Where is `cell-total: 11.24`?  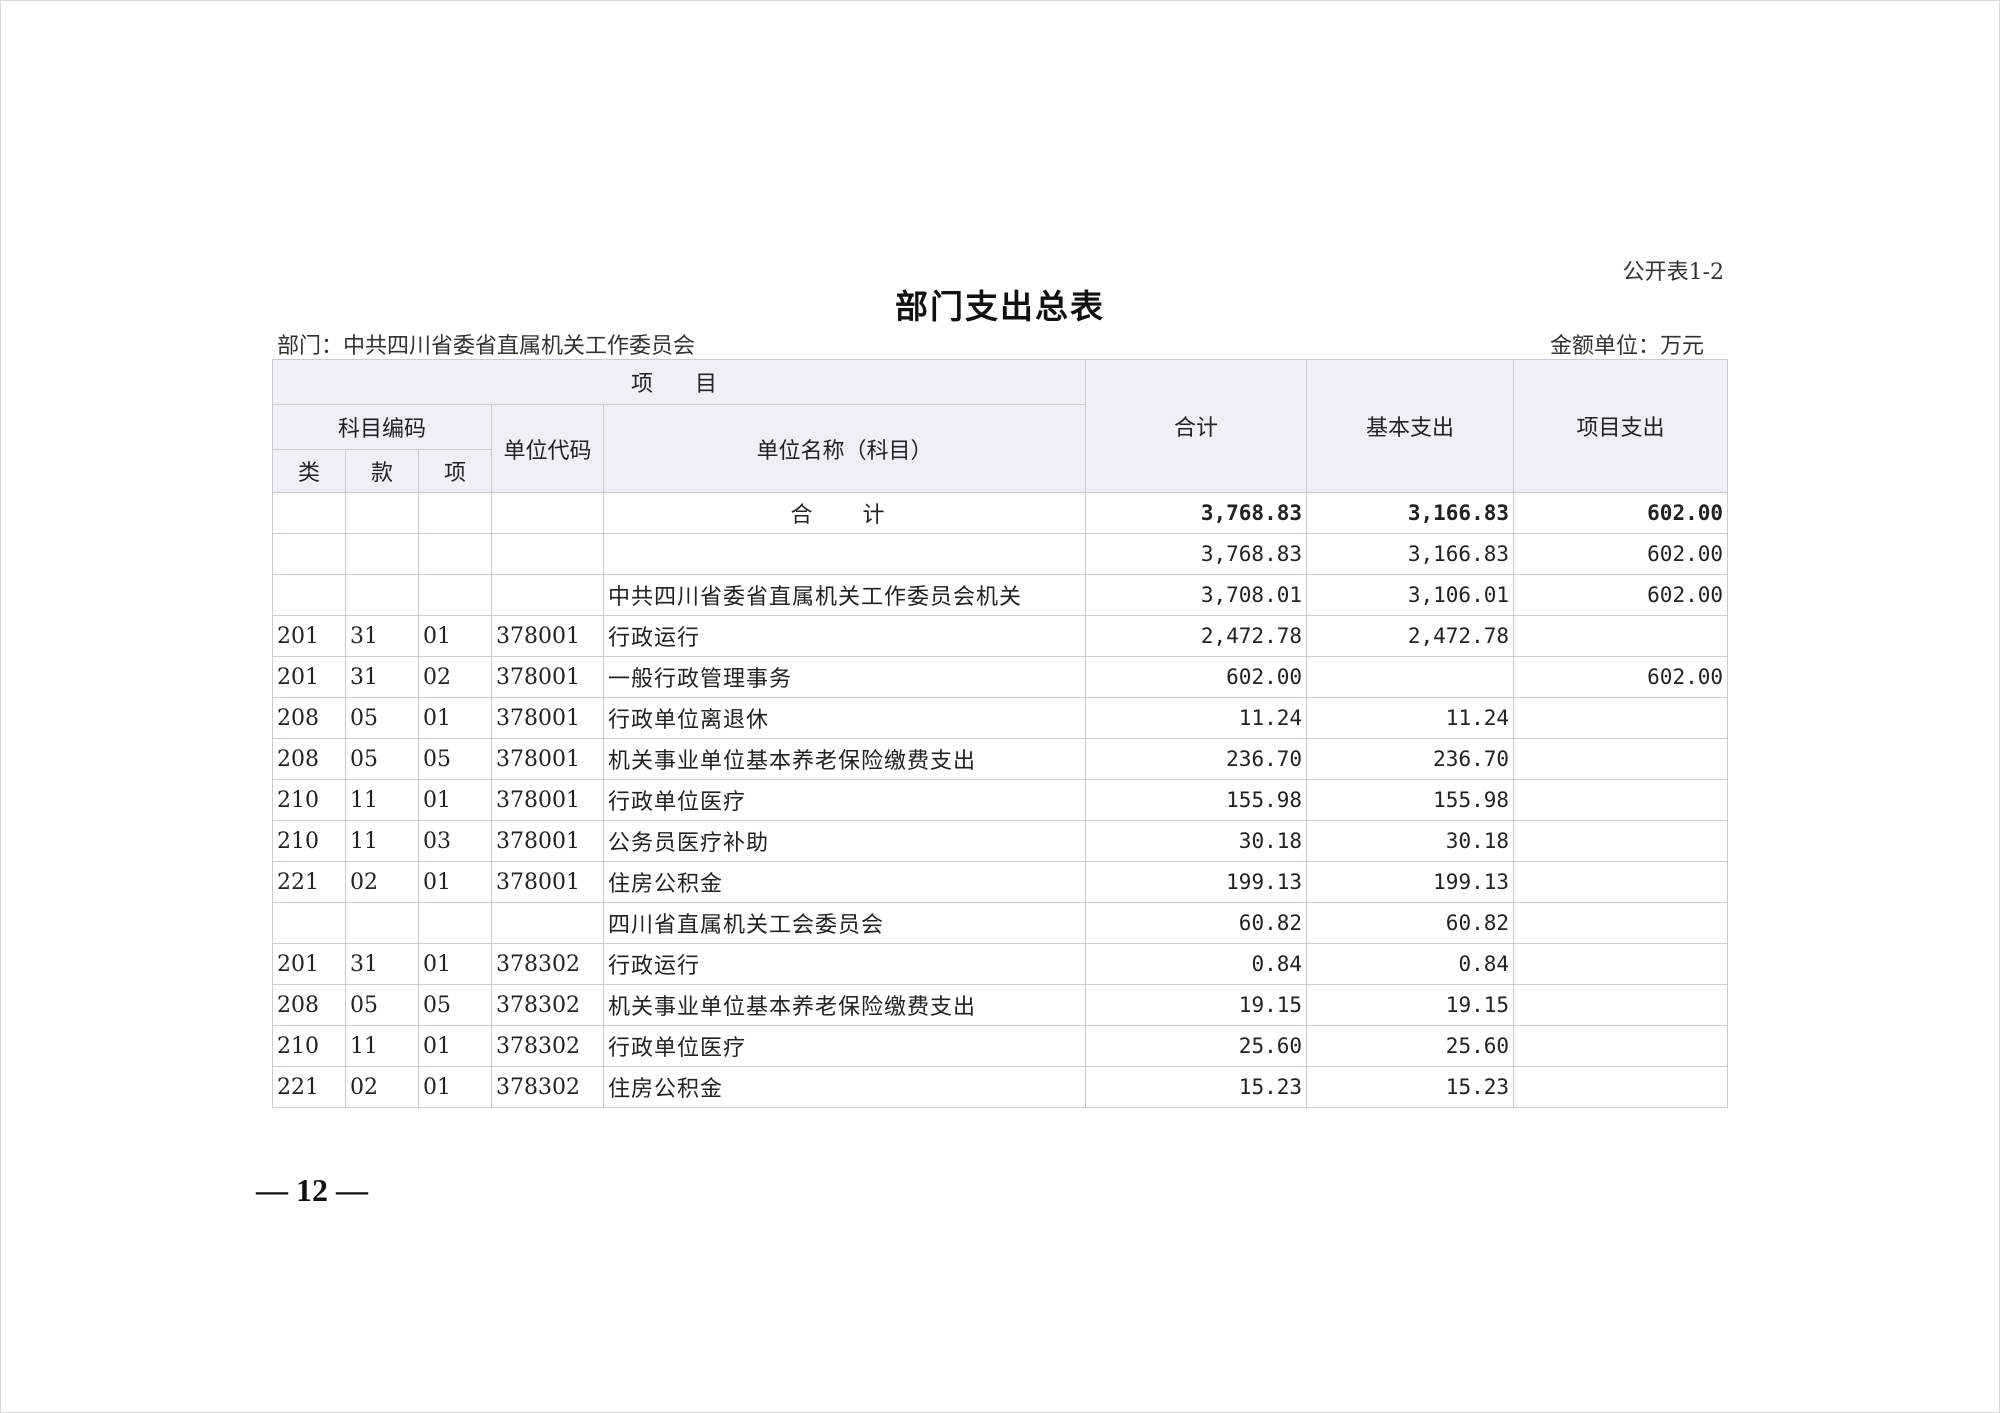
cell-total: 11.24 is located at coordinates (1196, 718).